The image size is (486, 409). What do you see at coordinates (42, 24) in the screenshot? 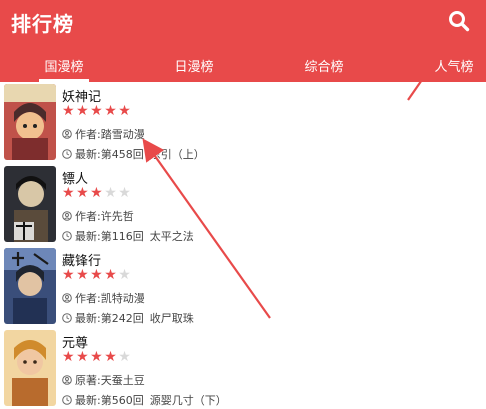
I see `page-title: 排行榜` at bounding box center [42, 24].